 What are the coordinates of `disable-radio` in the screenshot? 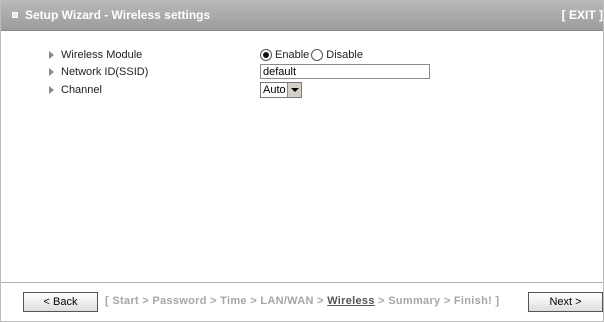 It's located at (317, 55).